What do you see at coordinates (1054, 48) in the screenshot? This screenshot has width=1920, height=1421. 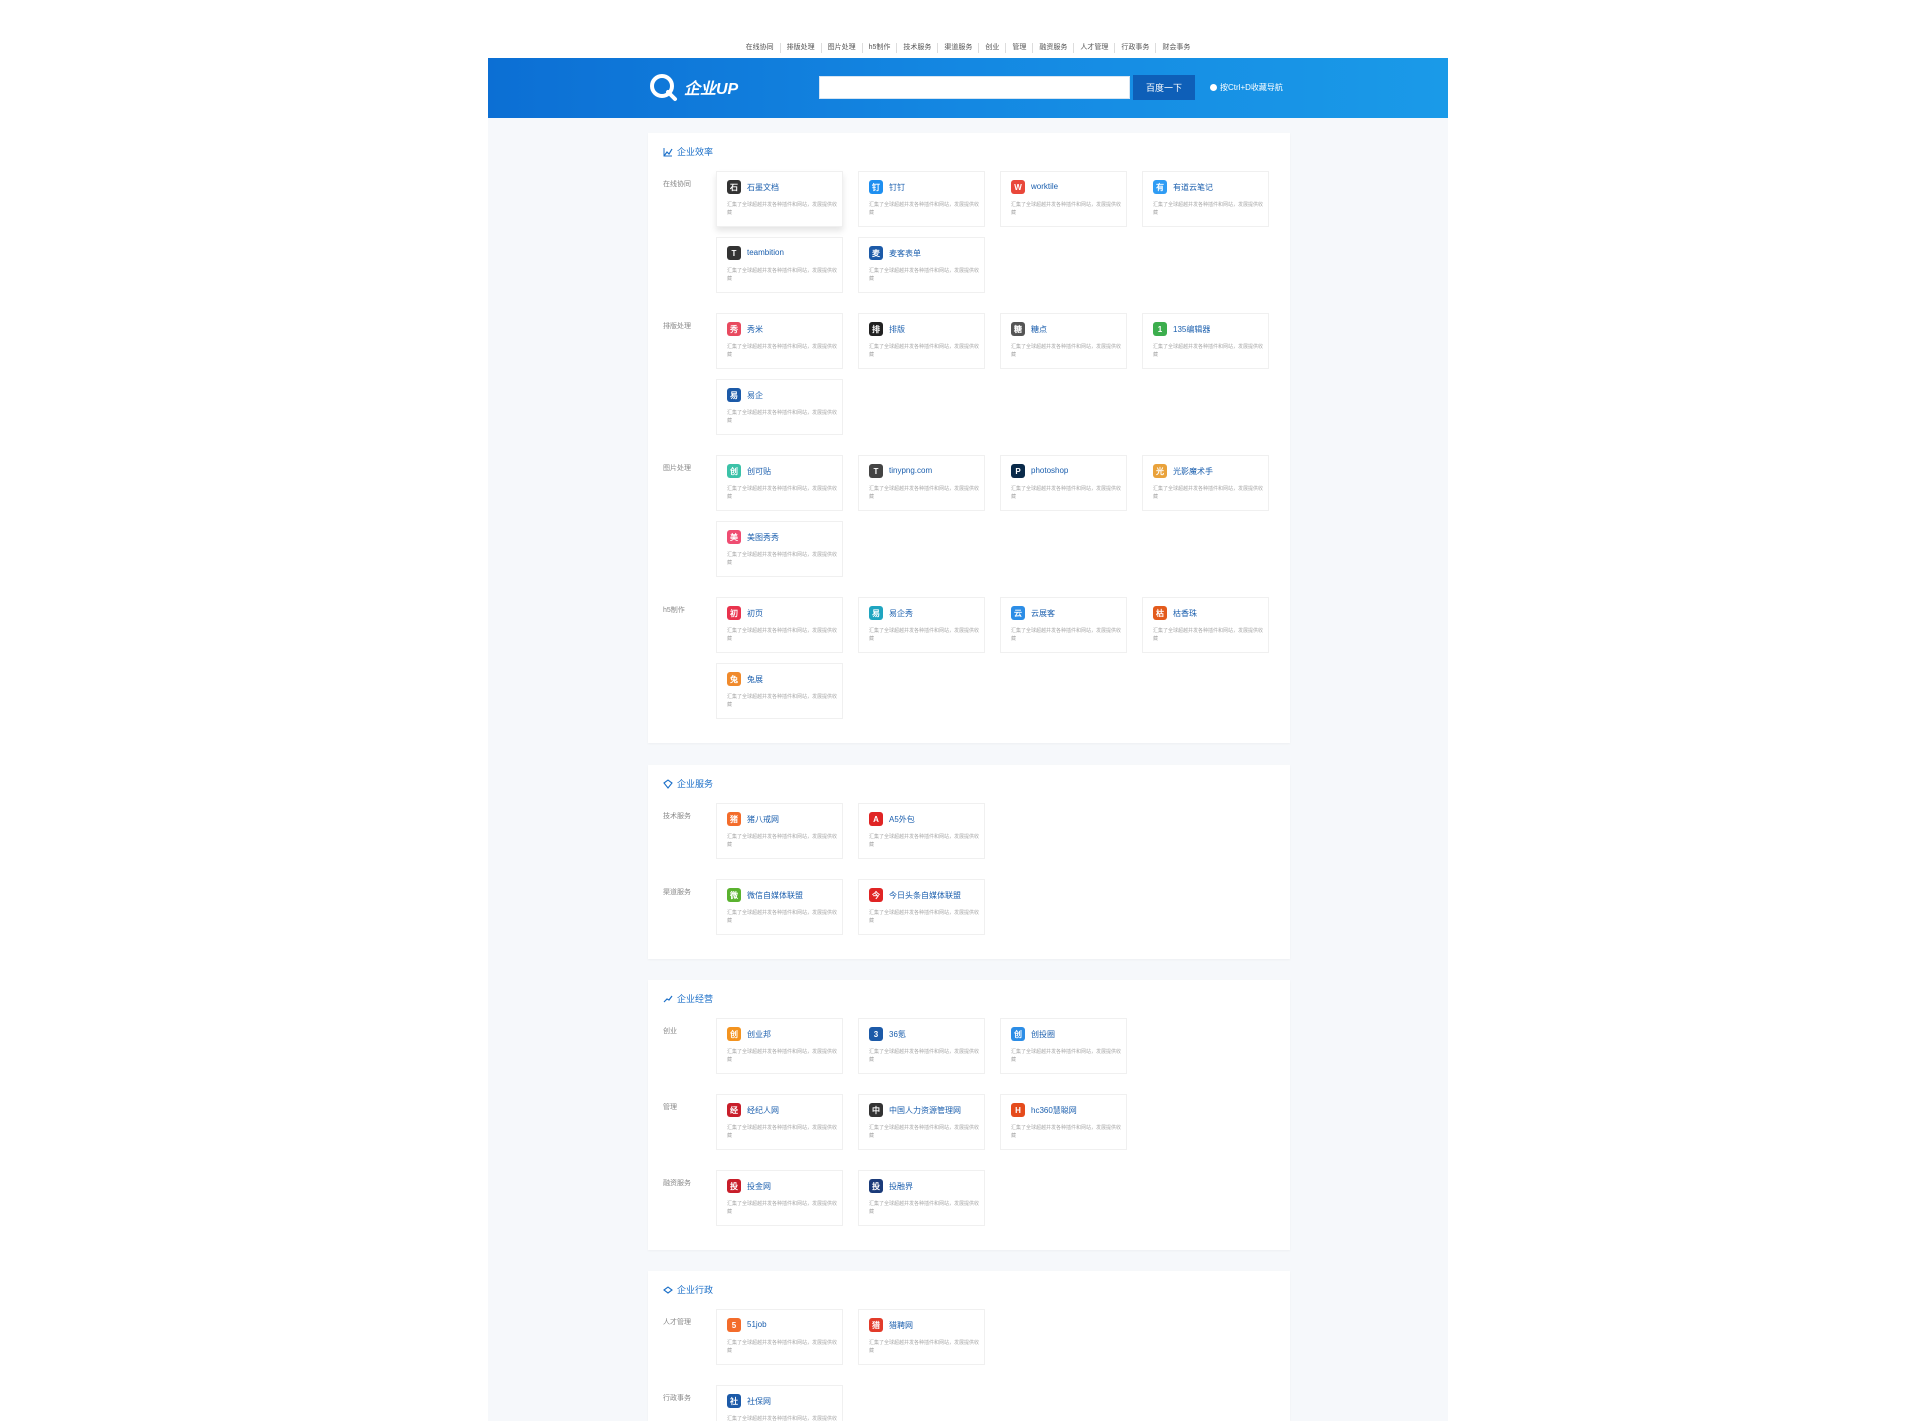 I see `topnav-item: 融资服务` at bounding box center [1054, 48].